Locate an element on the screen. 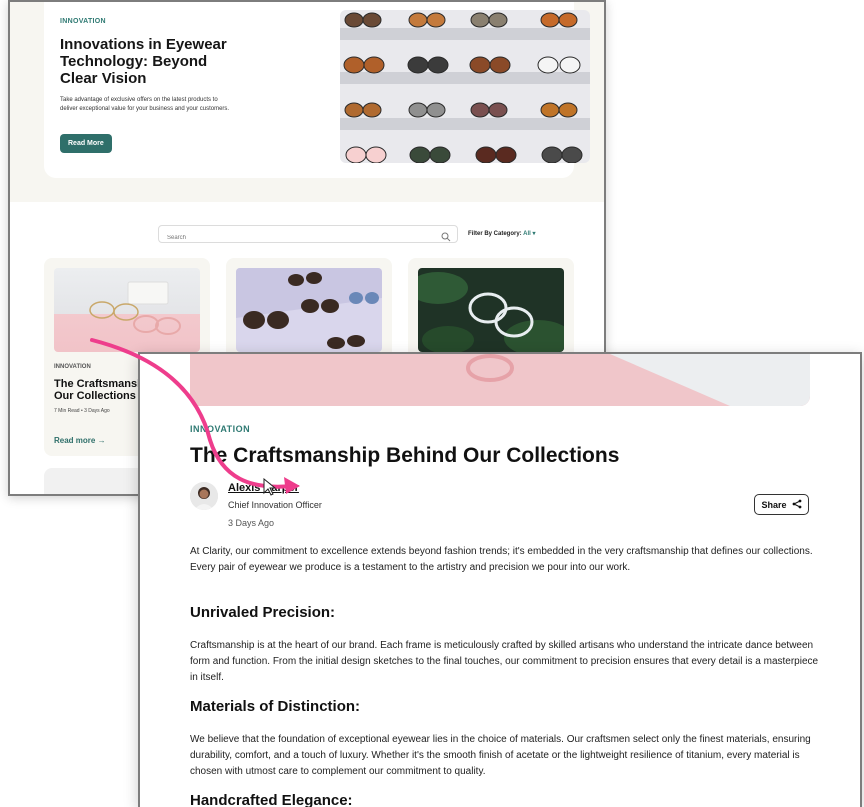 The height and width of the screenshot is (807, 864). pink-glasses-image is located at coordinates (500, 380).